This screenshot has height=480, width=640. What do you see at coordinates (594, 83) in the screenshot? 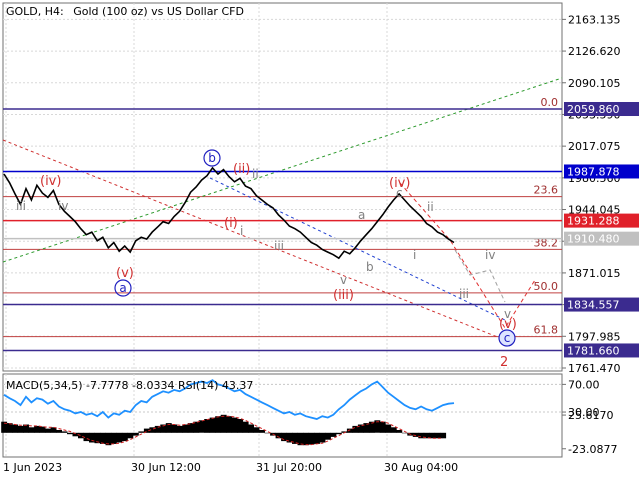
I see `price-tick-label: 2090.105` at bounding box center [594, 83].